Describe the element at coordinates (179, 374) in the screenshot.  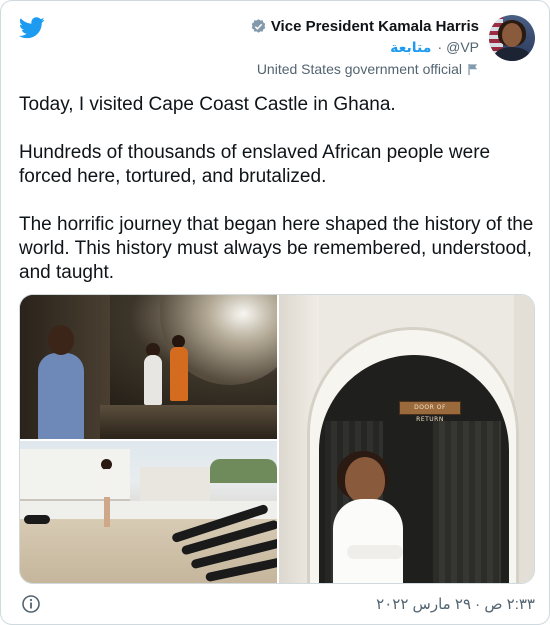
I see `p1-guide` at that location.